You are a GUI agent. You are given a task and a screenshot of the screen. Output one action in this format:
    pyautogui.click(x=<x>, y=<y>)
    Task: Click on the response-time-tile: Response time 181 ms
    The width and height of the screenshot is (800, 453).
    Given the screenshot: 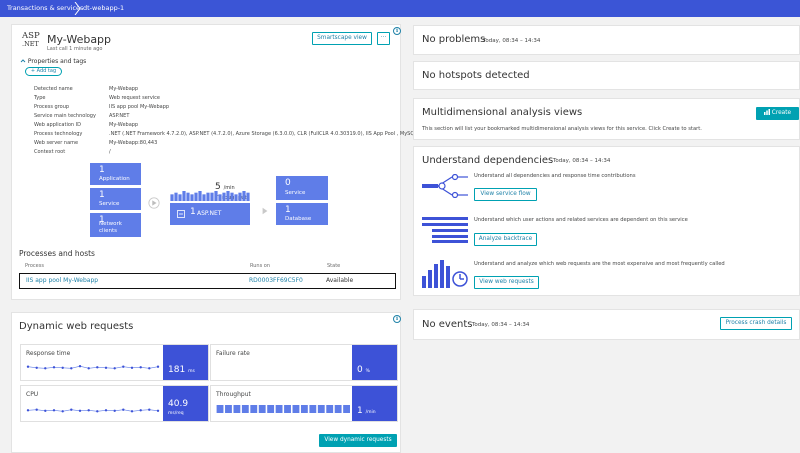 What is the action you would take?
    pyautogui.click(x=114, y=362)
    